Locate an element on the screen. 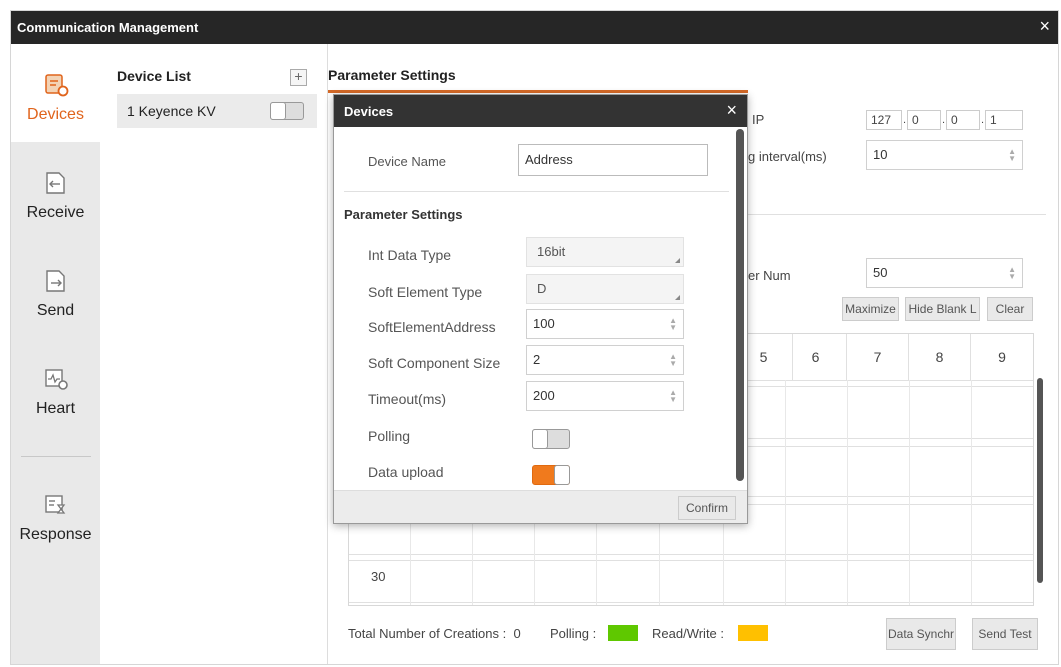  register-num-label: er Num is located at coordinates (769, 275).